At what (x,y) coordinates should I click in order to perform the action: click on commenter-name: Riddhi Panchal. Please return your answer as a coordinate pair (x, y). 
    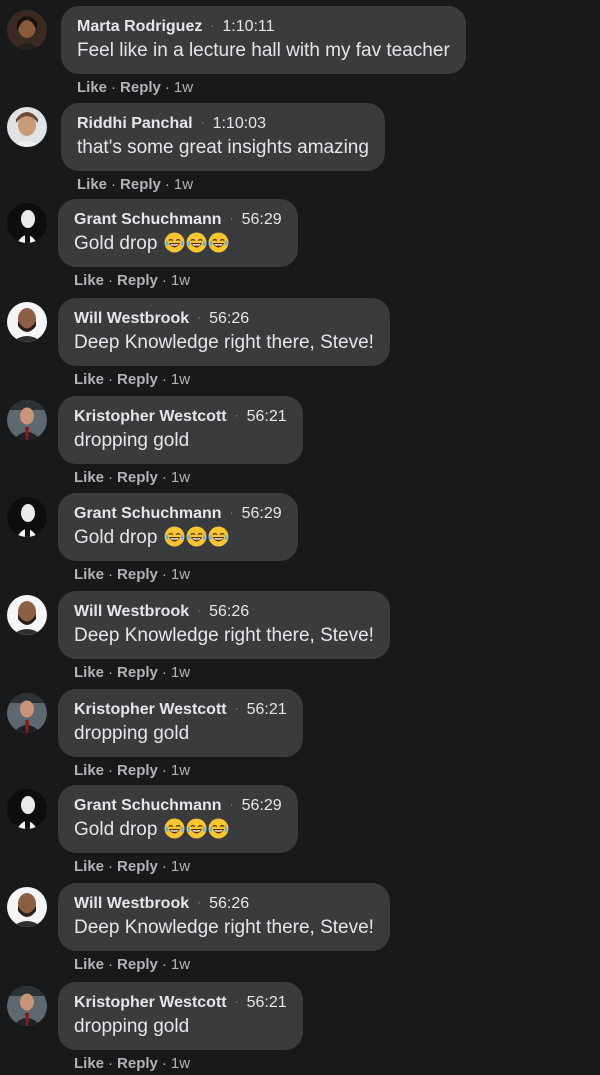
    Looking at the image, I should click on (135, 123).